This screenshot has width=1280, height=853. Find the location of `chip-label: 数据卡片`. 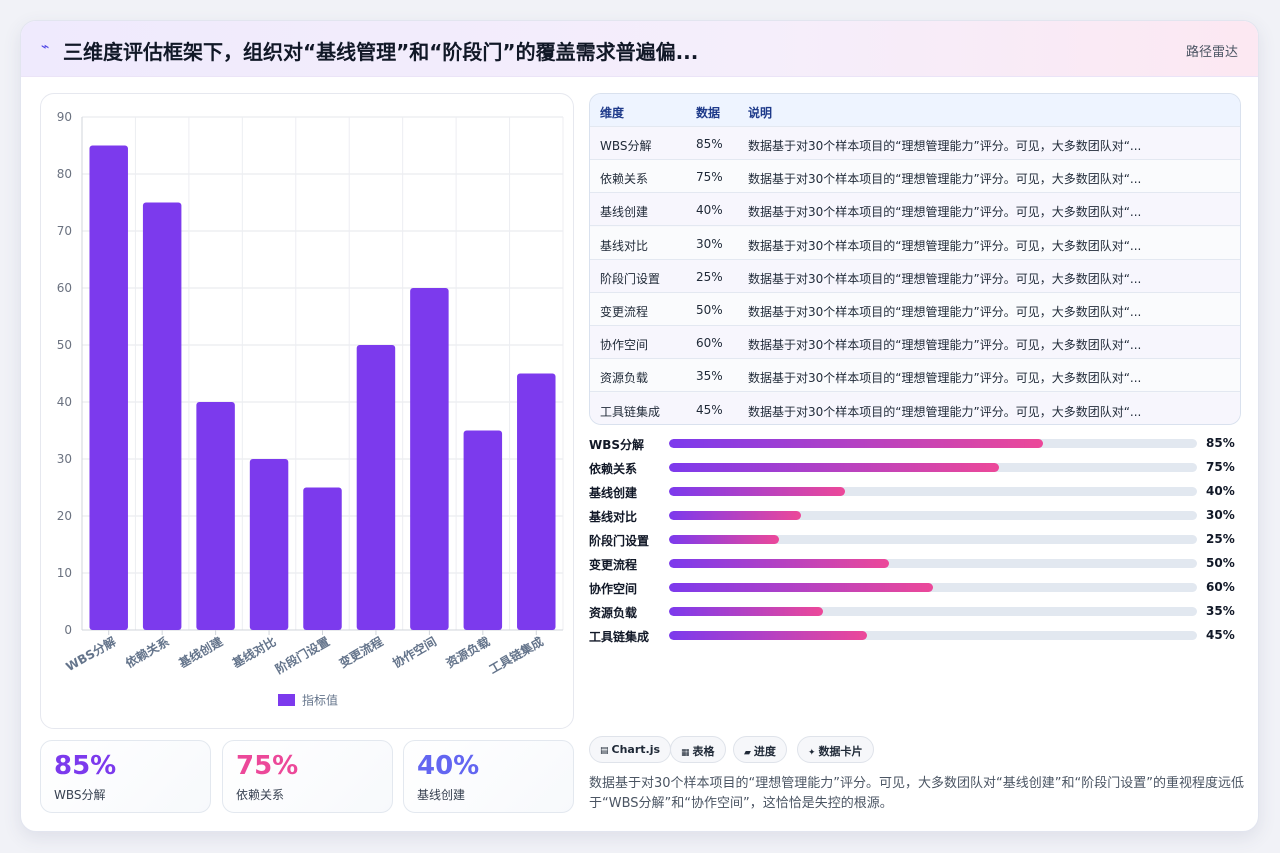

chip-label: 数据卡片 is located at coordinates (840, 751).